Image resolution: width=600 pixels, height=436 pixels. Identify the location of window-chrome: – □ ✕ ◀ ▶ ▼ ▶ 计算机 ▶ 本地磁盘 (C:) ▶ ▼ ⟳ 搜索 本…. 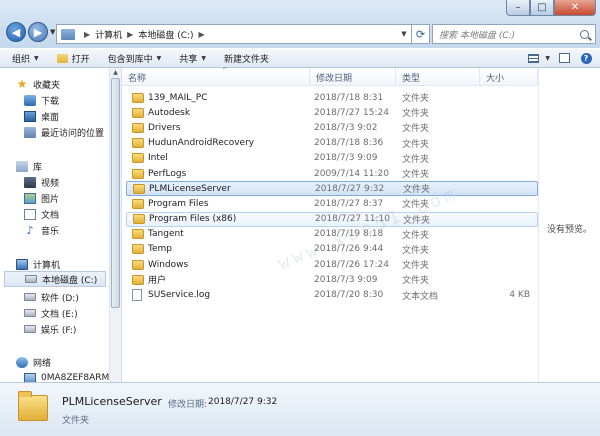
(300, 24).